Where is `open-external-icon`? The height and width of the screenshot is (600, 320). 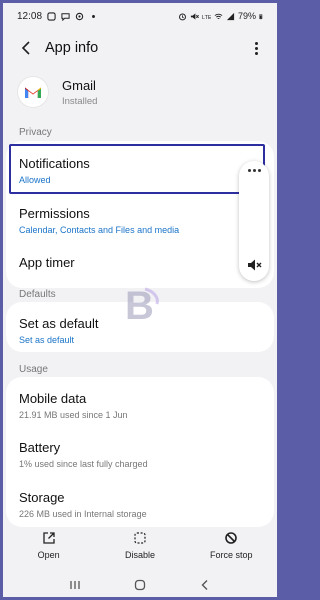 open-external-icon is located at coordinates (49, 538).